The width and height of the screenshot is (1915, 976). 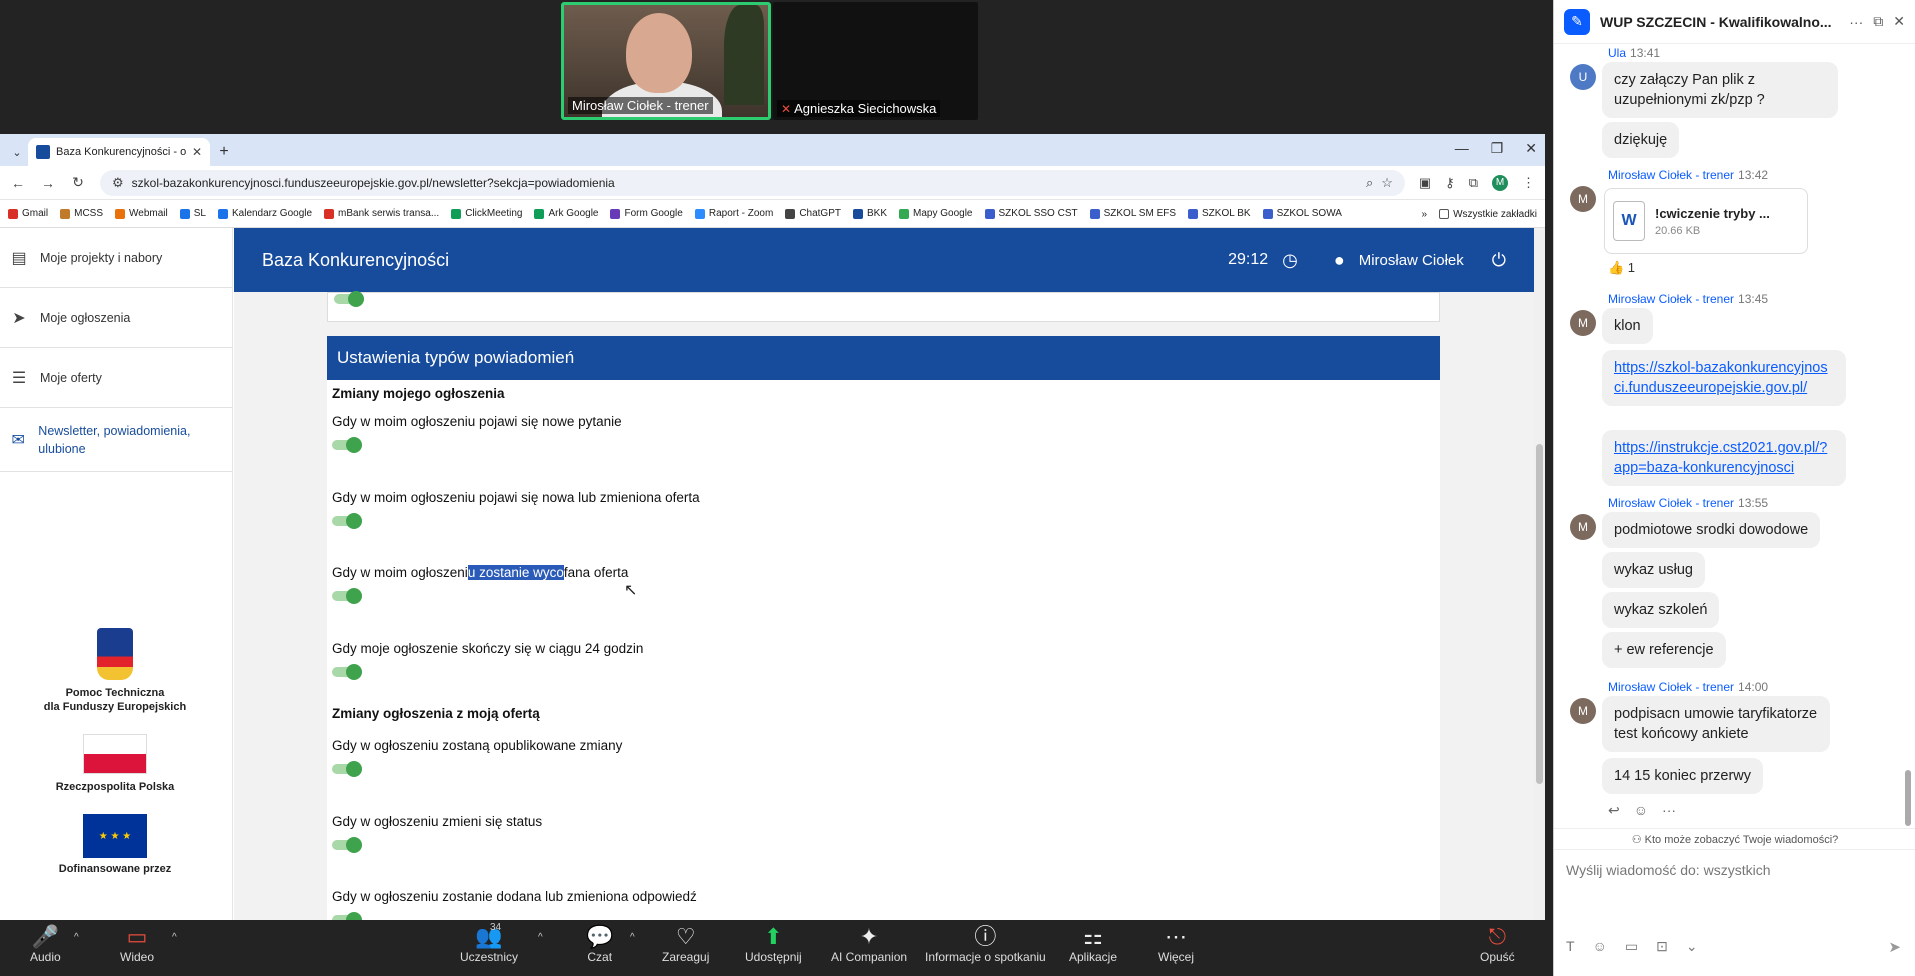 What do you see at coordinates (745, 260) in the screenshot?
I see `app-title: Baza Konkurencyjności` at bounding box center [745, 260].